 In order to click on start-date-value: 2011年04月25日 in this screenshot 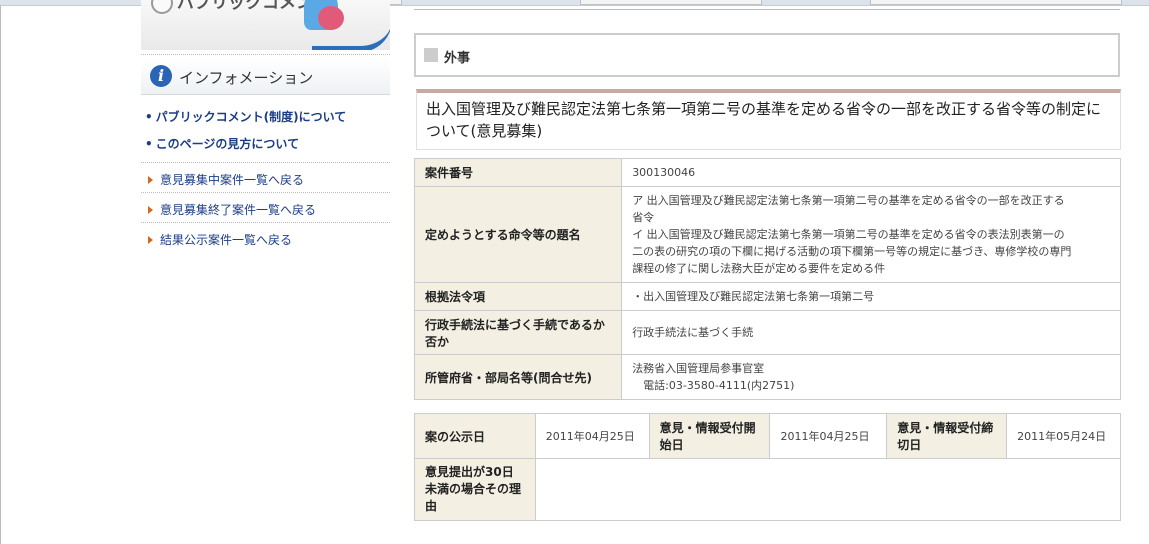, I will do `click(828, 436)`.